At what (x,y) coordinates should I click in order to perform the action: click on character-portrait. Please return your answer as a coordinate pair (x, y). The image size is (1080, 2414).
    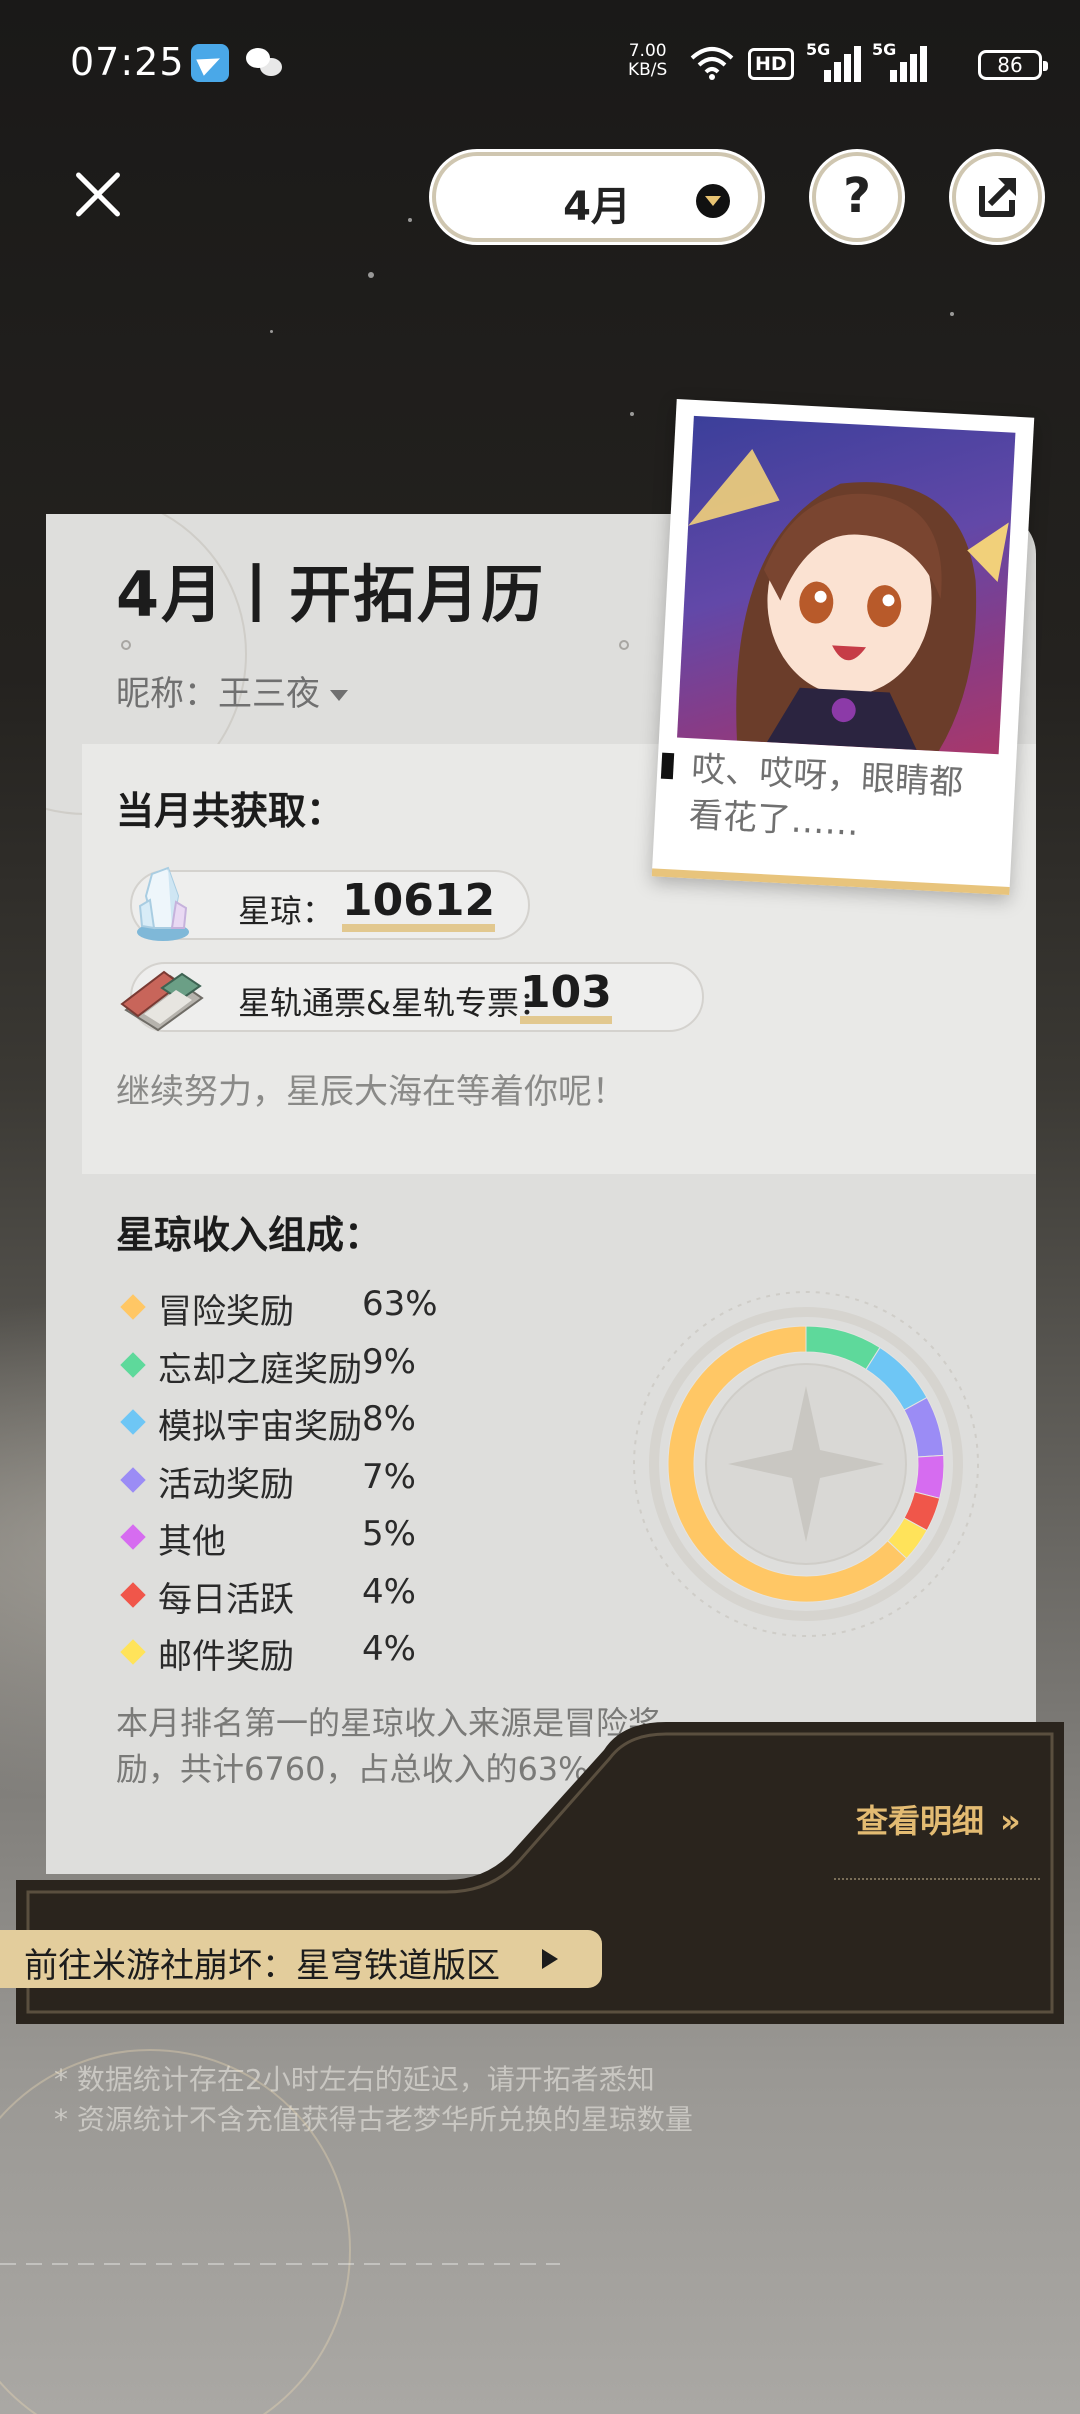
    Looking at the image, I should click on (846, 585).